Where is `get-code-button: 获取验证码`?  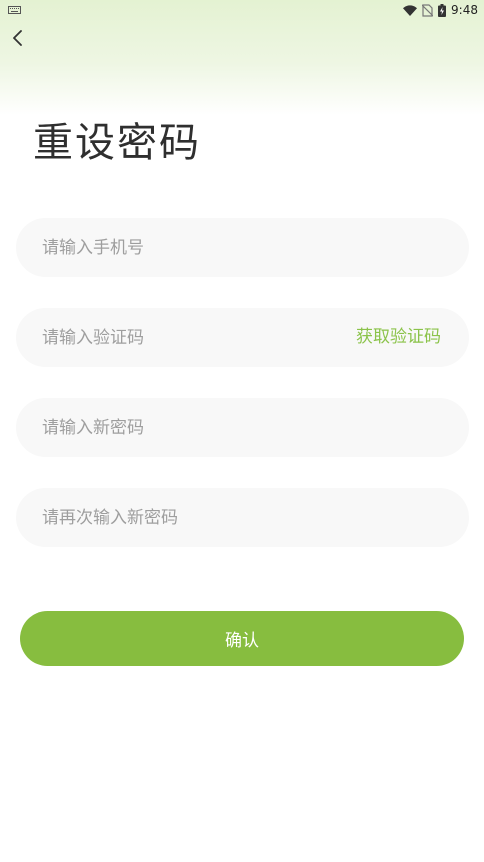
get-code-button: 获取验证码 is located at coordinates (398, 337).